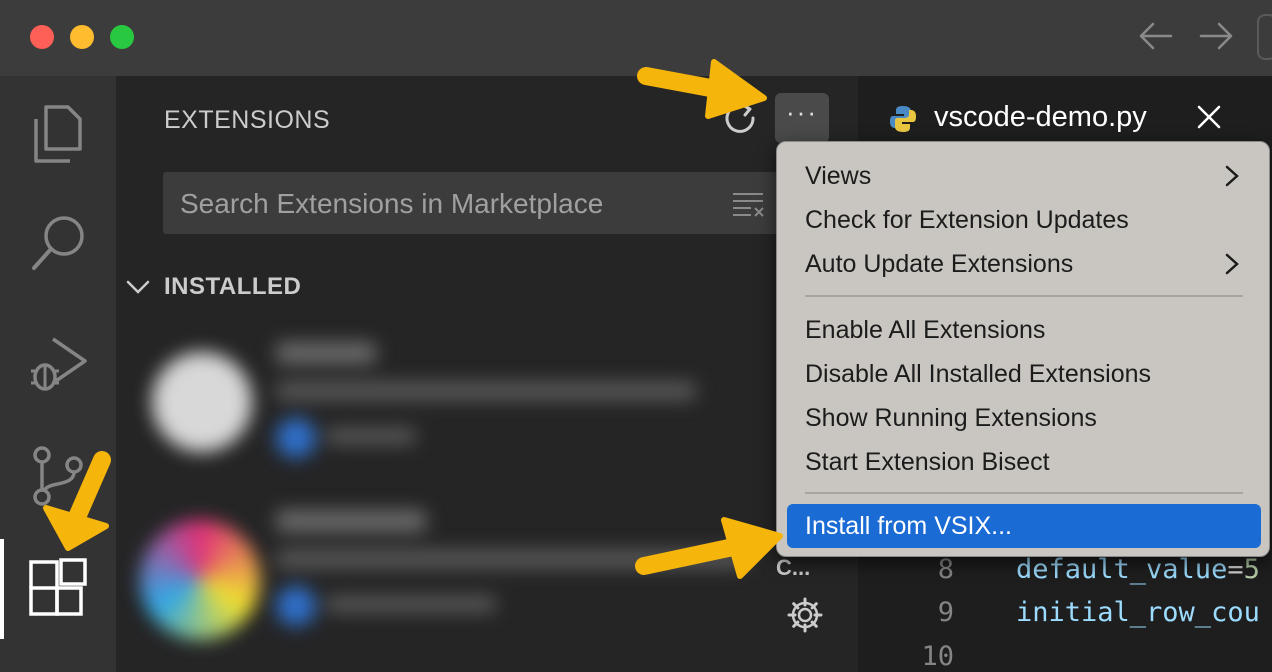  I want to click on menu-item-auto-update: Auto Update Extensions, so click(939, 264).